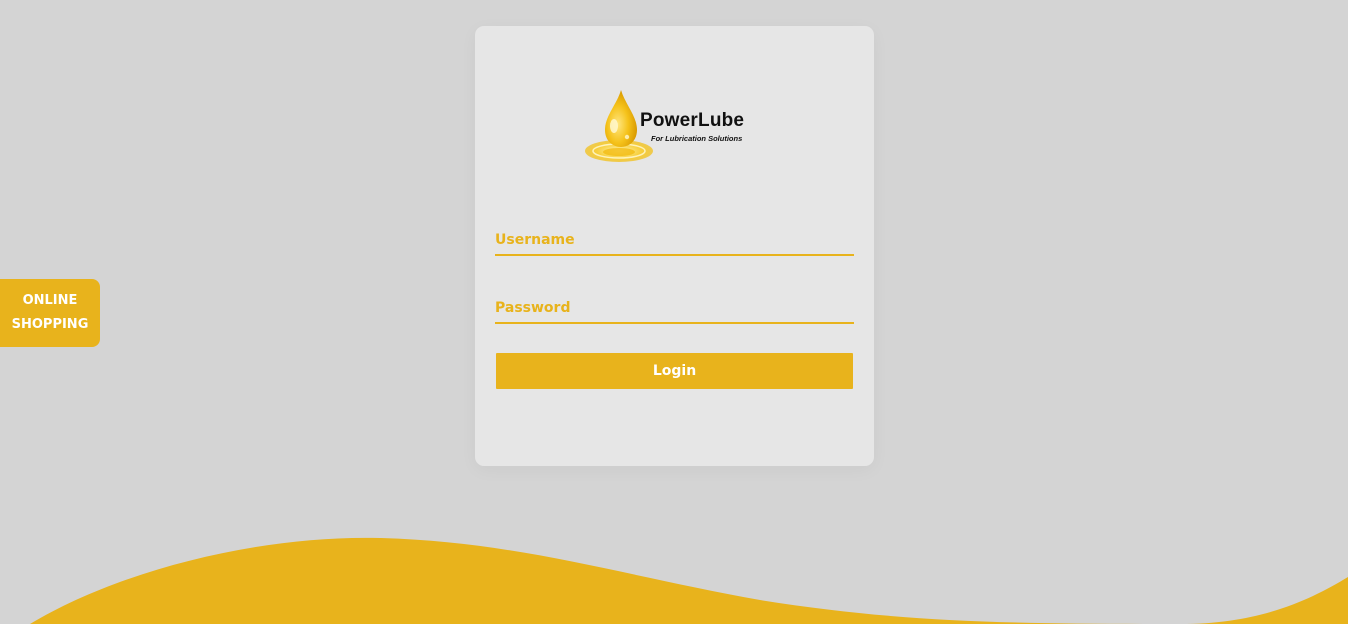 The width and height of the screenshot is (1348, 624). Describe the element at coordinates (692, 120) in the screenshot. I see `brand-name: PowerLube` at that location.